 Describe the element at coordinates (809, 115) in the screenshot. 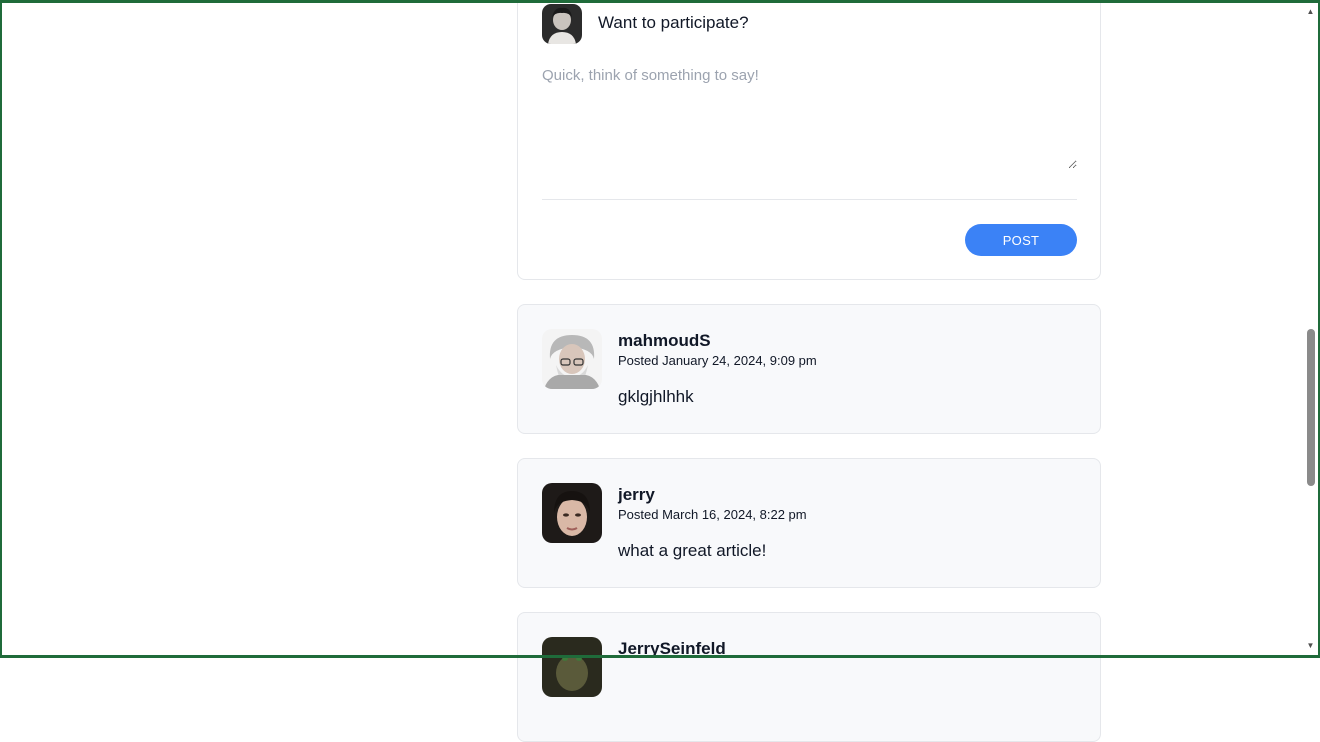

I see `comment-input` at that location.